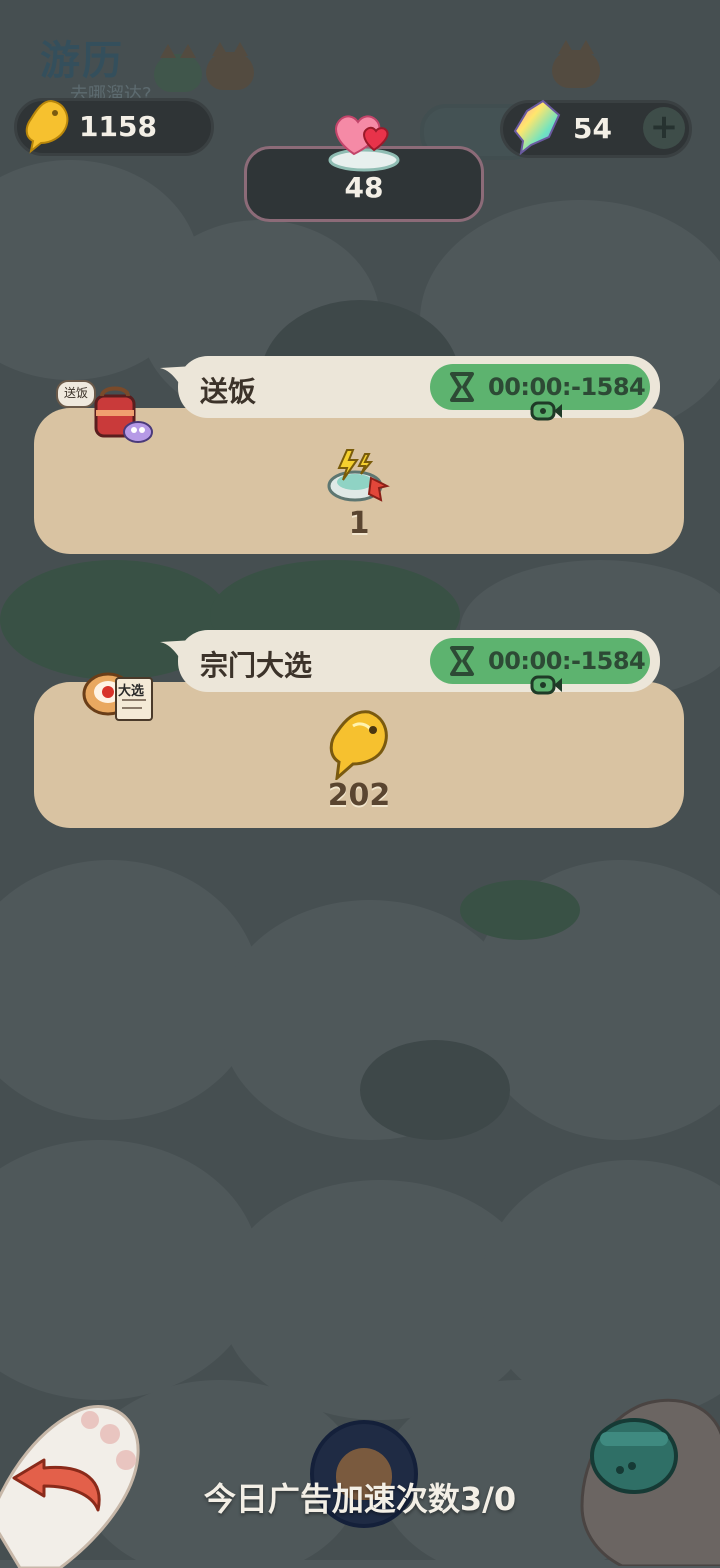 This screenshot has width=720, height=1568. Describe the element at coordinates (419, 662) in the screenshot. I see `task-tab-sect-selection: 宗门大选 00:00:-1584` at that location.